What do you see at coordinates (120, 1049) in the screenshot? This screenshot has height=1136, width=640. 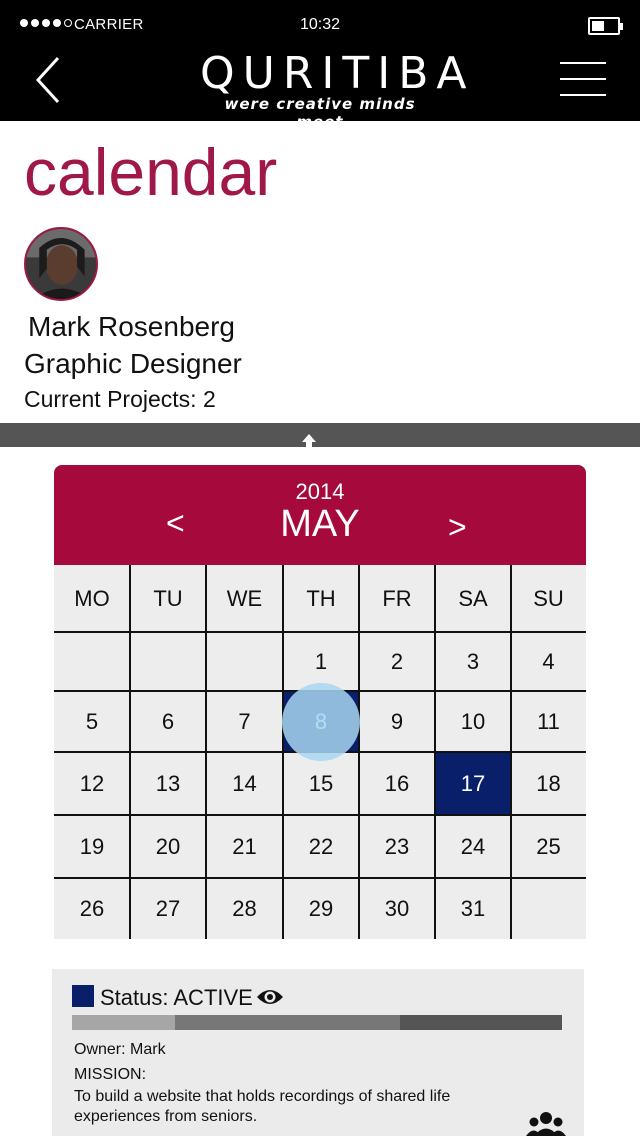 I see `project-owner: Owner: Mark` at bounding box center [120, 1049].